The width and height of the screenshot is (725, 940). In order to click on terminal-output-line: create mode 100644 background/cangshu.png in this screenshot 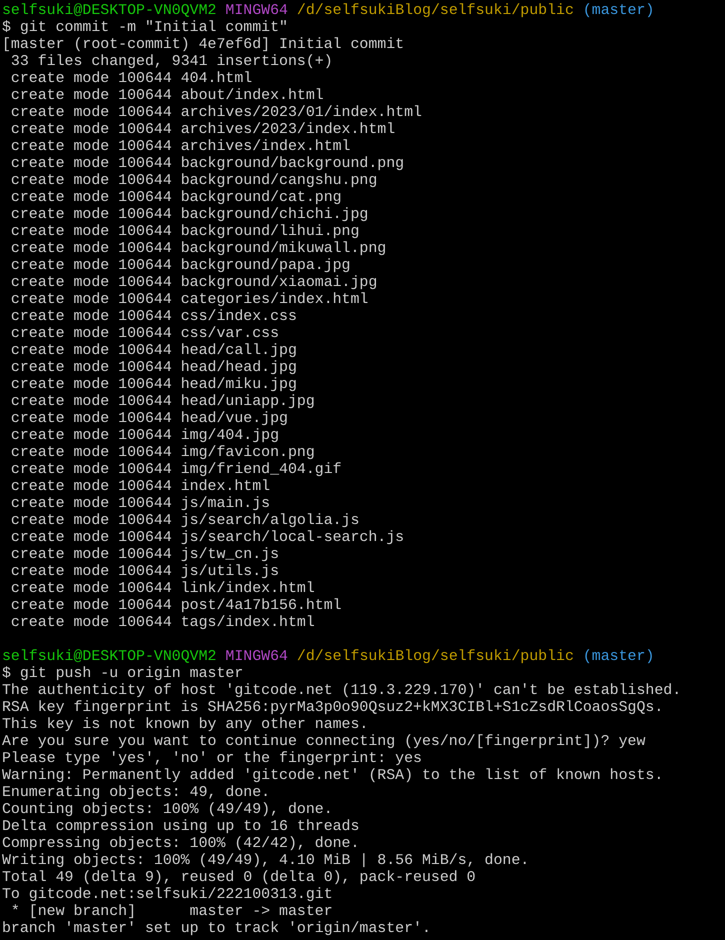, I will do `click(194, 181)`.